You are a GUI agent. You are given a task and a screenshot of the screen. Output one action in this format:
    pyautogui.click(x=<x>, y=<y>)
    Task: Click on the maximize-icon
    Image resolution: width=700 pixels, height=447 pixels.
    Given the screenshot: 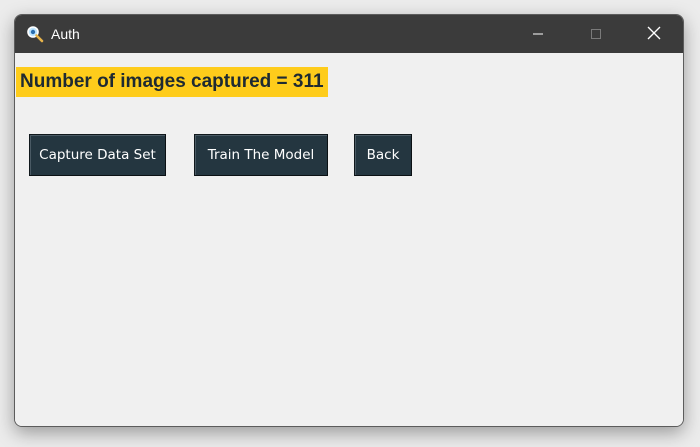 What is the action you would take?
    pyautogui.click(x=596, y=34)
    